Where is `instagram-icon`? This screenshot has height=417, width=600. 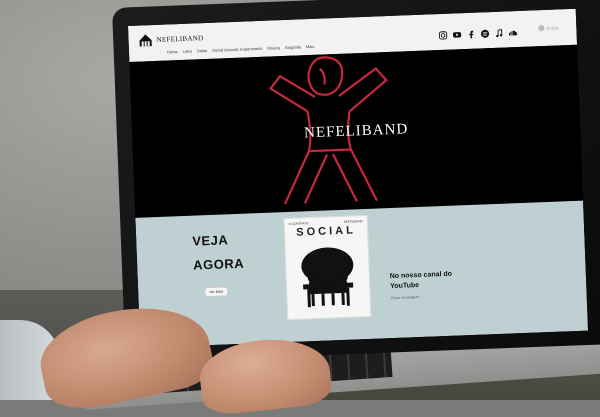 instagram-icon is located at coordinates (443, 33).